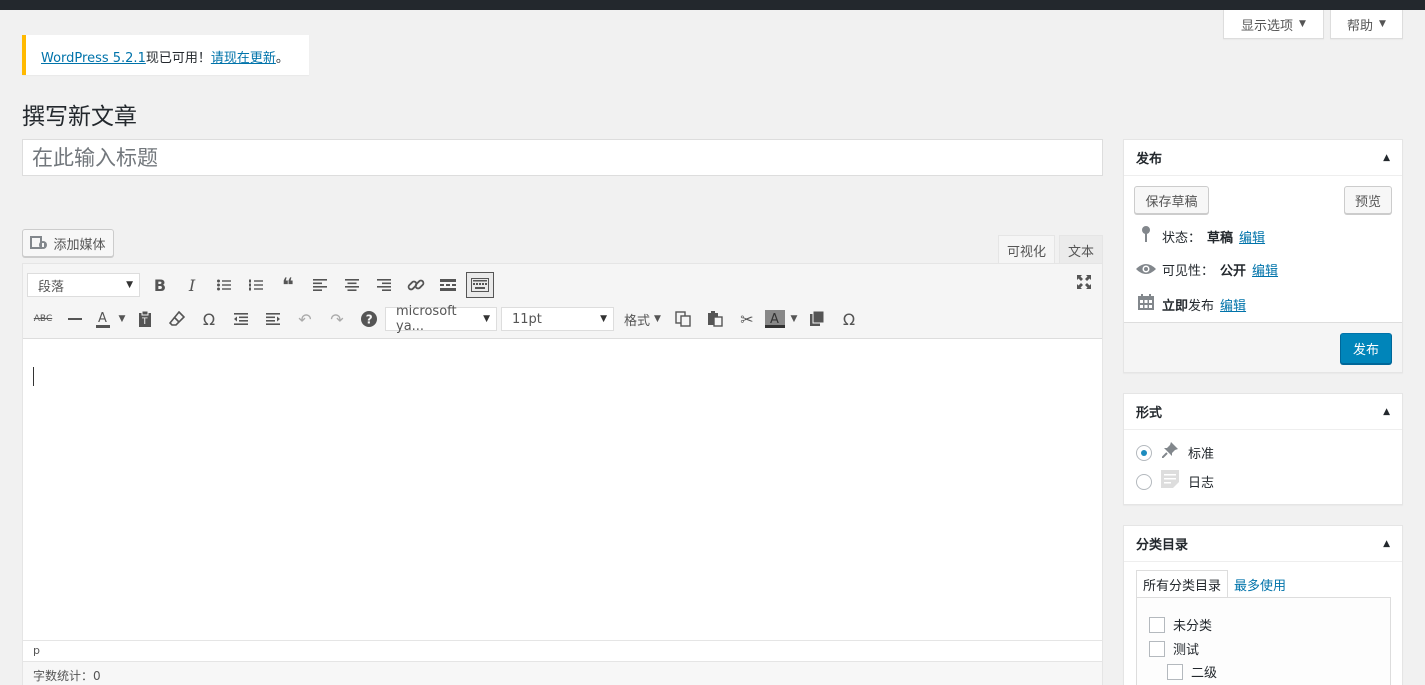  What do you see at coordinates (192, 285) in the screenshot?
I see `italic-icon: I` at bounding box center [192, 285].